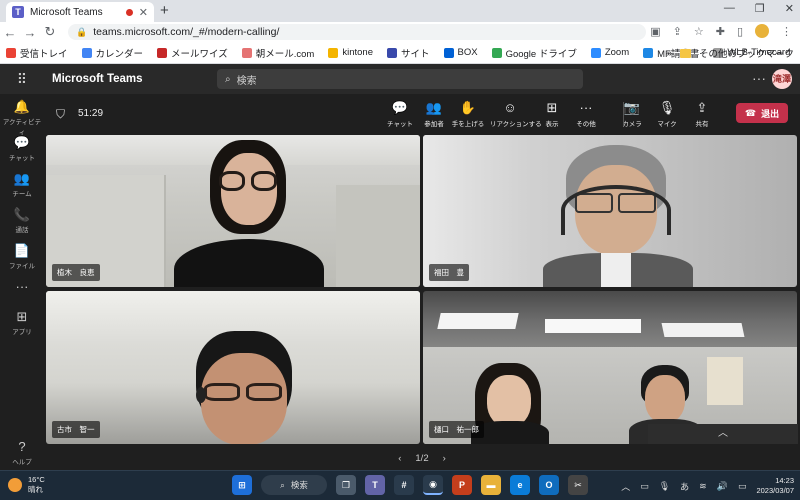  I want to click on rail-item-team: 👥 チーム, so click(22, 185).